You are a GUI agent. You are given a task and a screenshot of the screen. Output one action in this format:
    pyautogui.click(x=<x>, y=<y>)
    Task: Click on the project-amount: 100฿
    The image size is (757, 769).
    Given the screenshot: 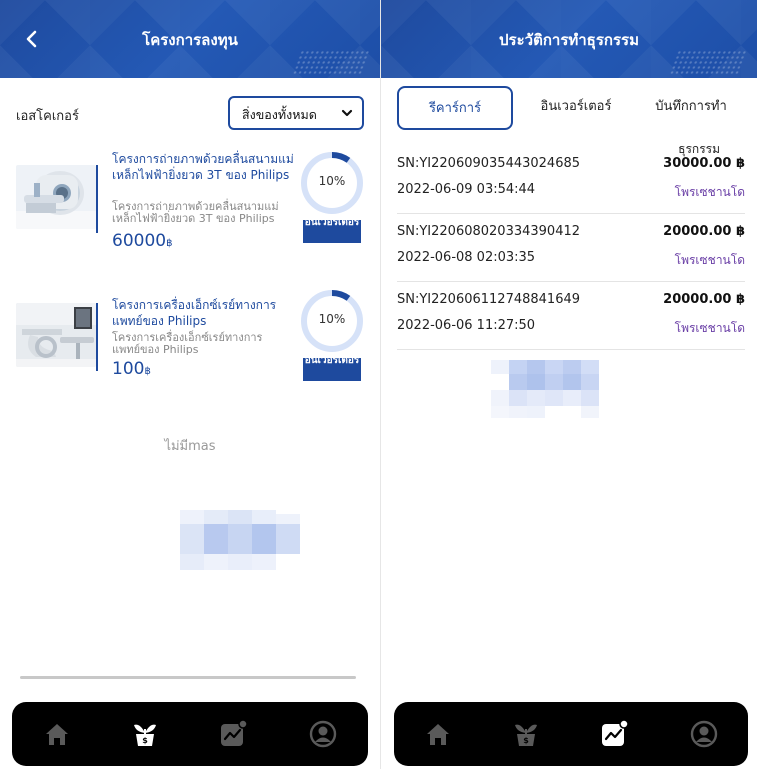 What is the action you would take?
    pyautogui.click(x=131, y=369)
    